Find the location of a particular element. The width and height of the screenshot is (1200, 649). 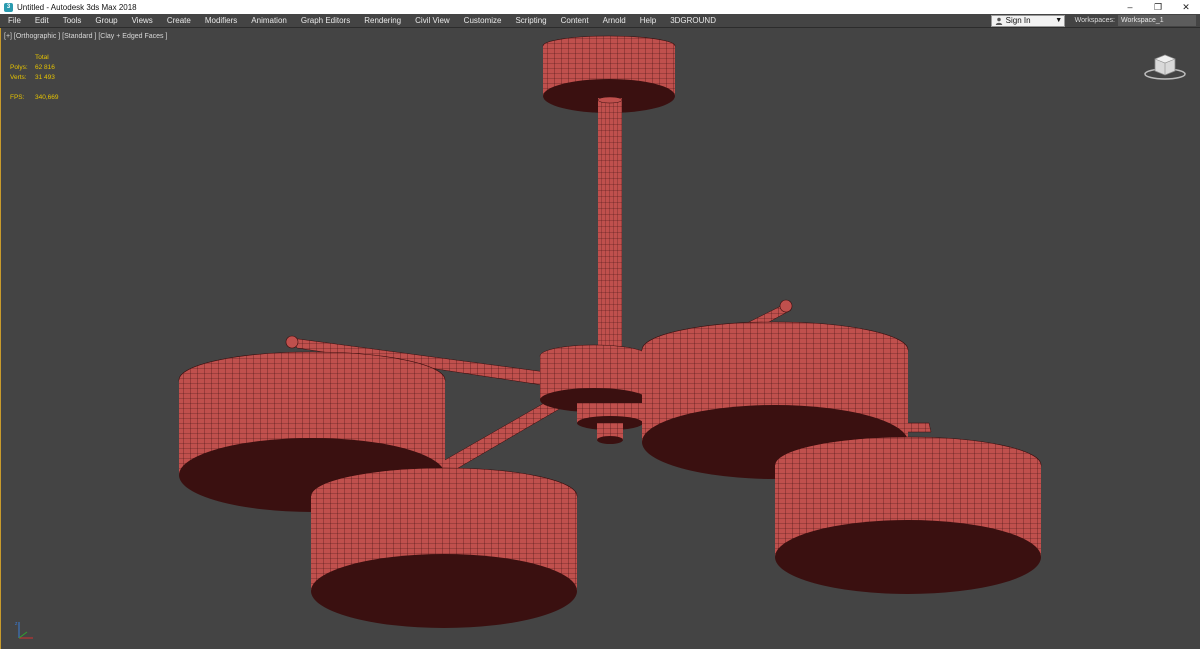

close-button: ✕ is located at coordinates (1186, 7).